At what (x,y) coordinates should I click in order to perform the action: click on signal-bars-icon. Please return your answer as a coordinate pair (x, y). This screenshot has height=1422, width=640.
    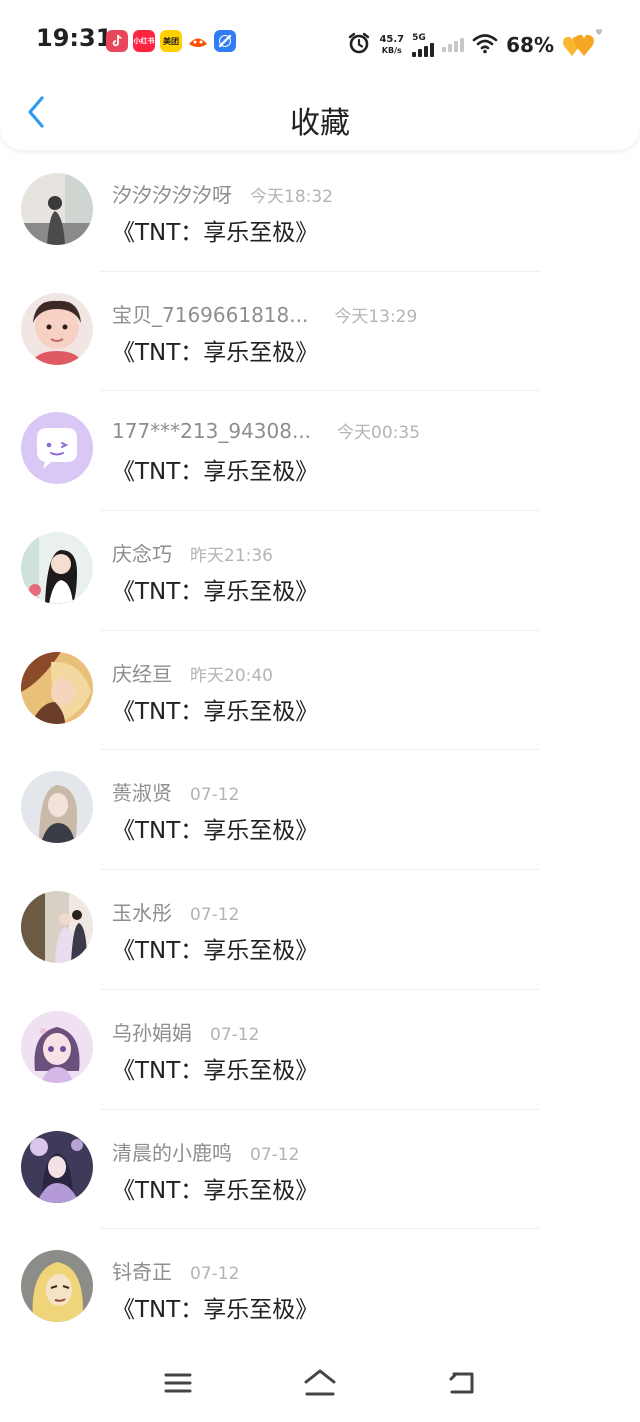
    Looking at the image, I should click on (423, 50).